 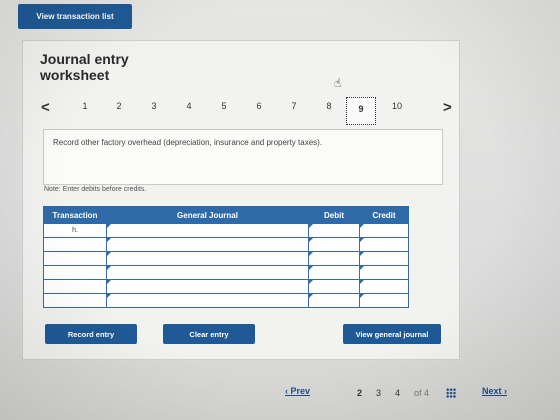 I want to click on pager-page-10: 10, so click(x=397, y=106).